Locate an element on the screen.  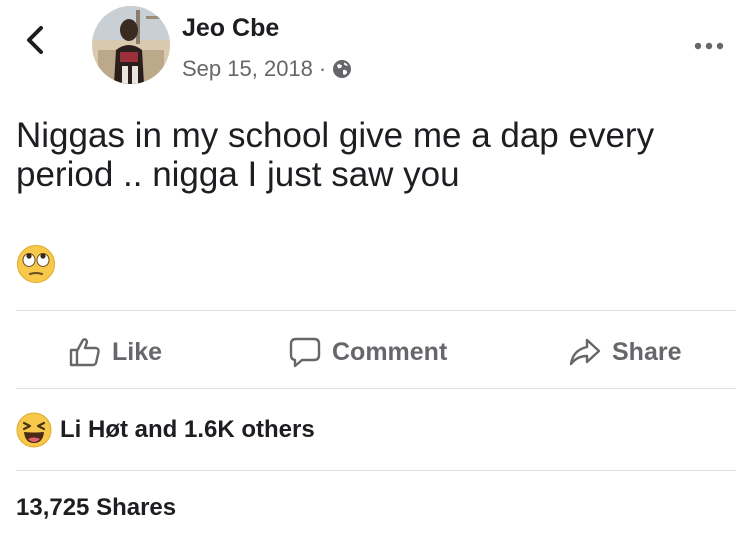
chevron-left-icon is located at coordinates (35, 40).